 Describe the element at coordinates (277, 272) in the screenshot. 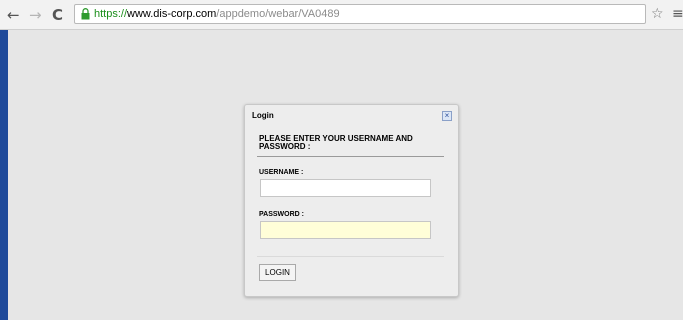

I see `login-button: LOGIN` at that location.